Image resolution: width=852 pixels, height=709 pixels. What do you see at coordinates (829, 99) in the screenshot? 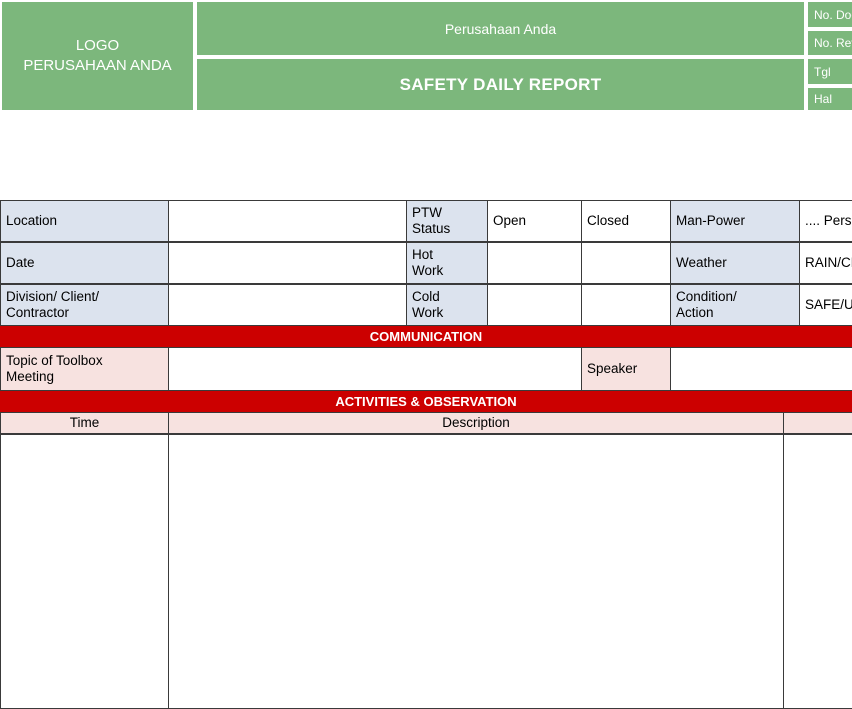
I see `meta-hal: Hal` at bounding box center [829, 99].